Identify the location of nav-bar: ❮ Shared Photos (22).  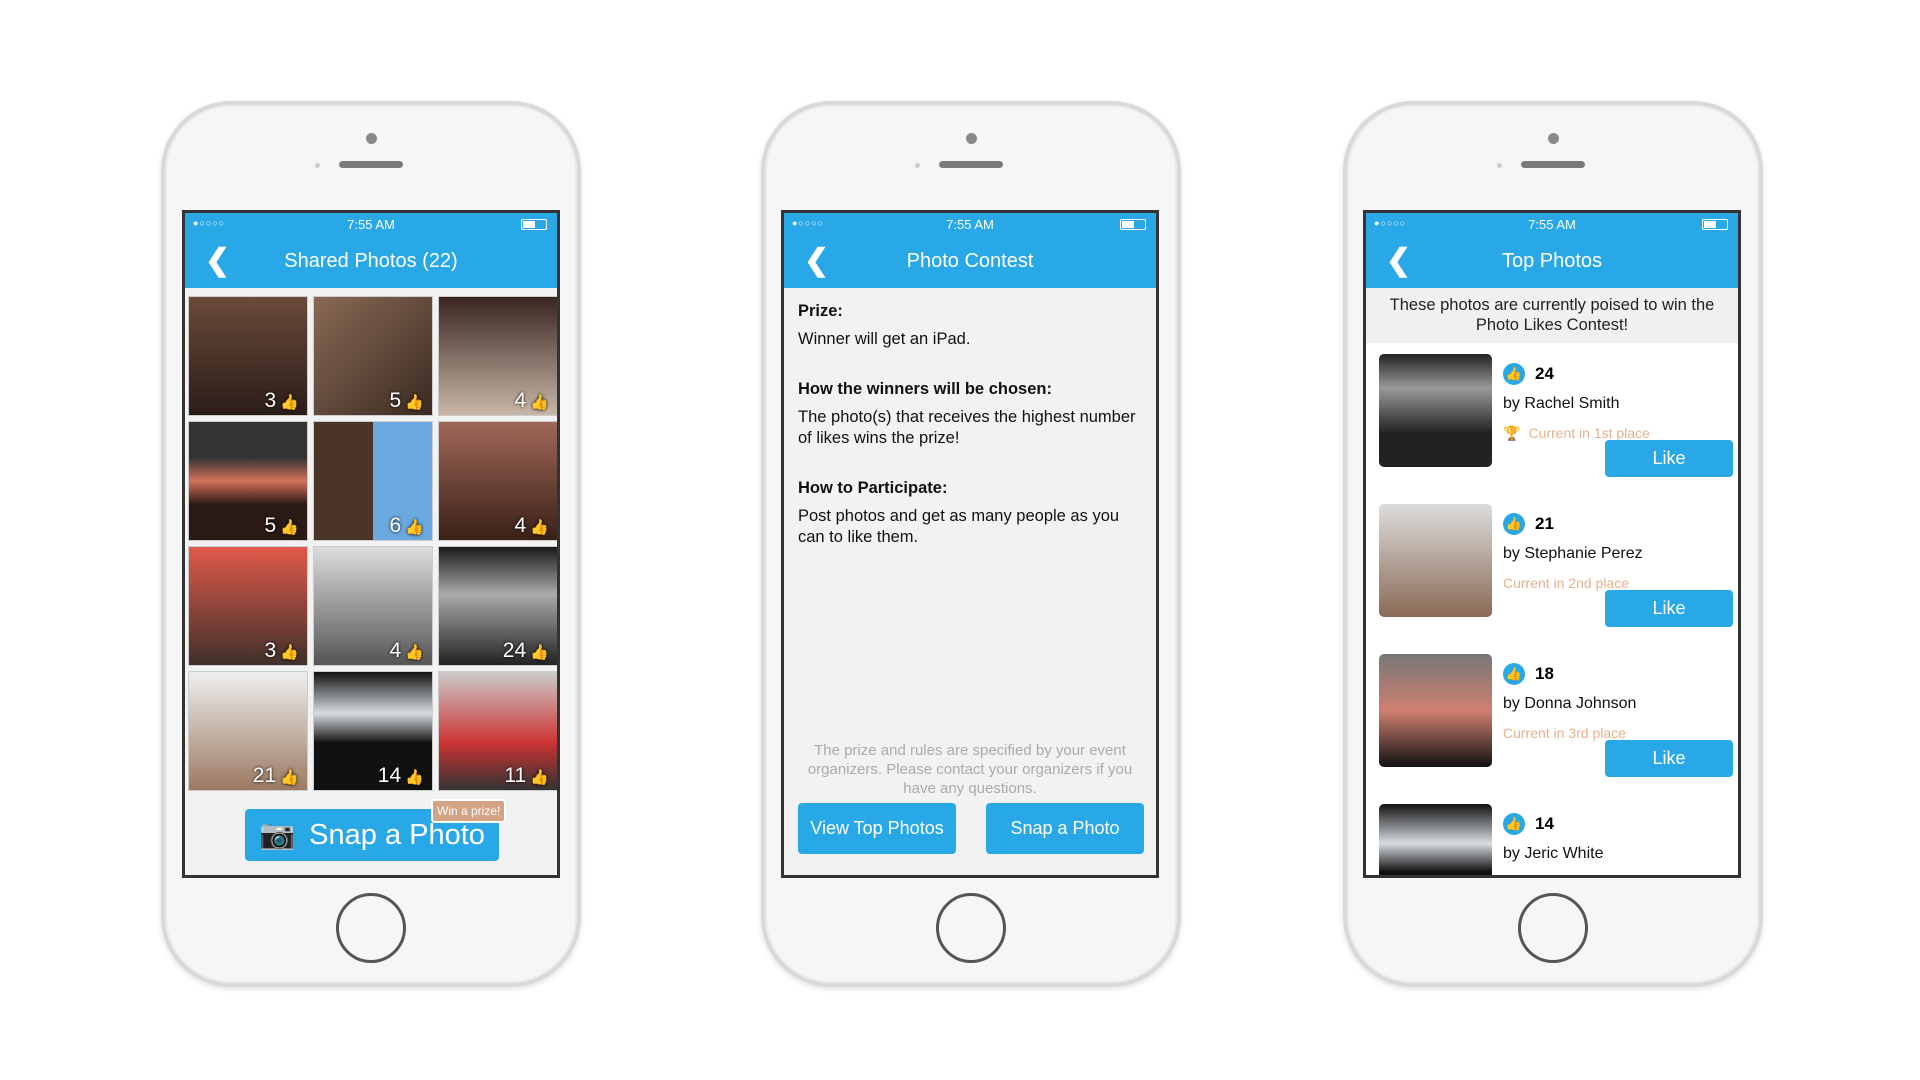
(371, 261).